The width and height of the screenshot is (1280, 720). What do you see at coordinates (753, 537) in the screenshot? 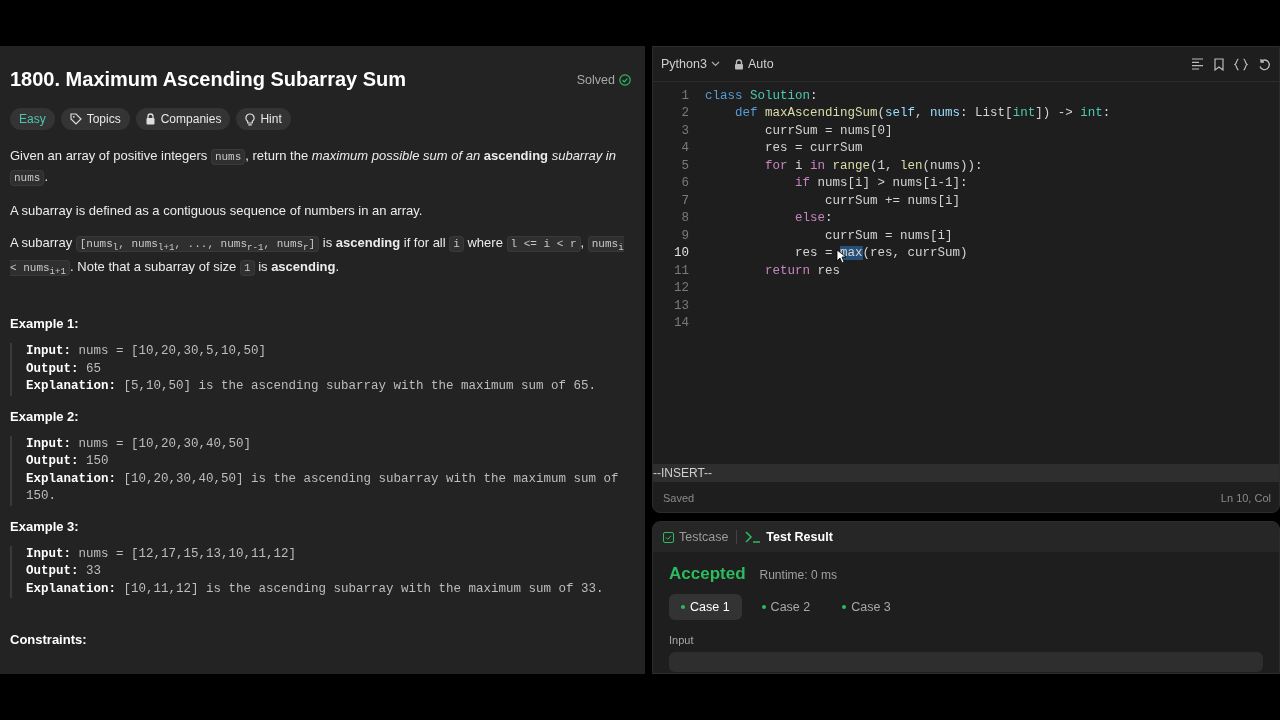
I see `terminal-icon` at bounding box center [753, 537].